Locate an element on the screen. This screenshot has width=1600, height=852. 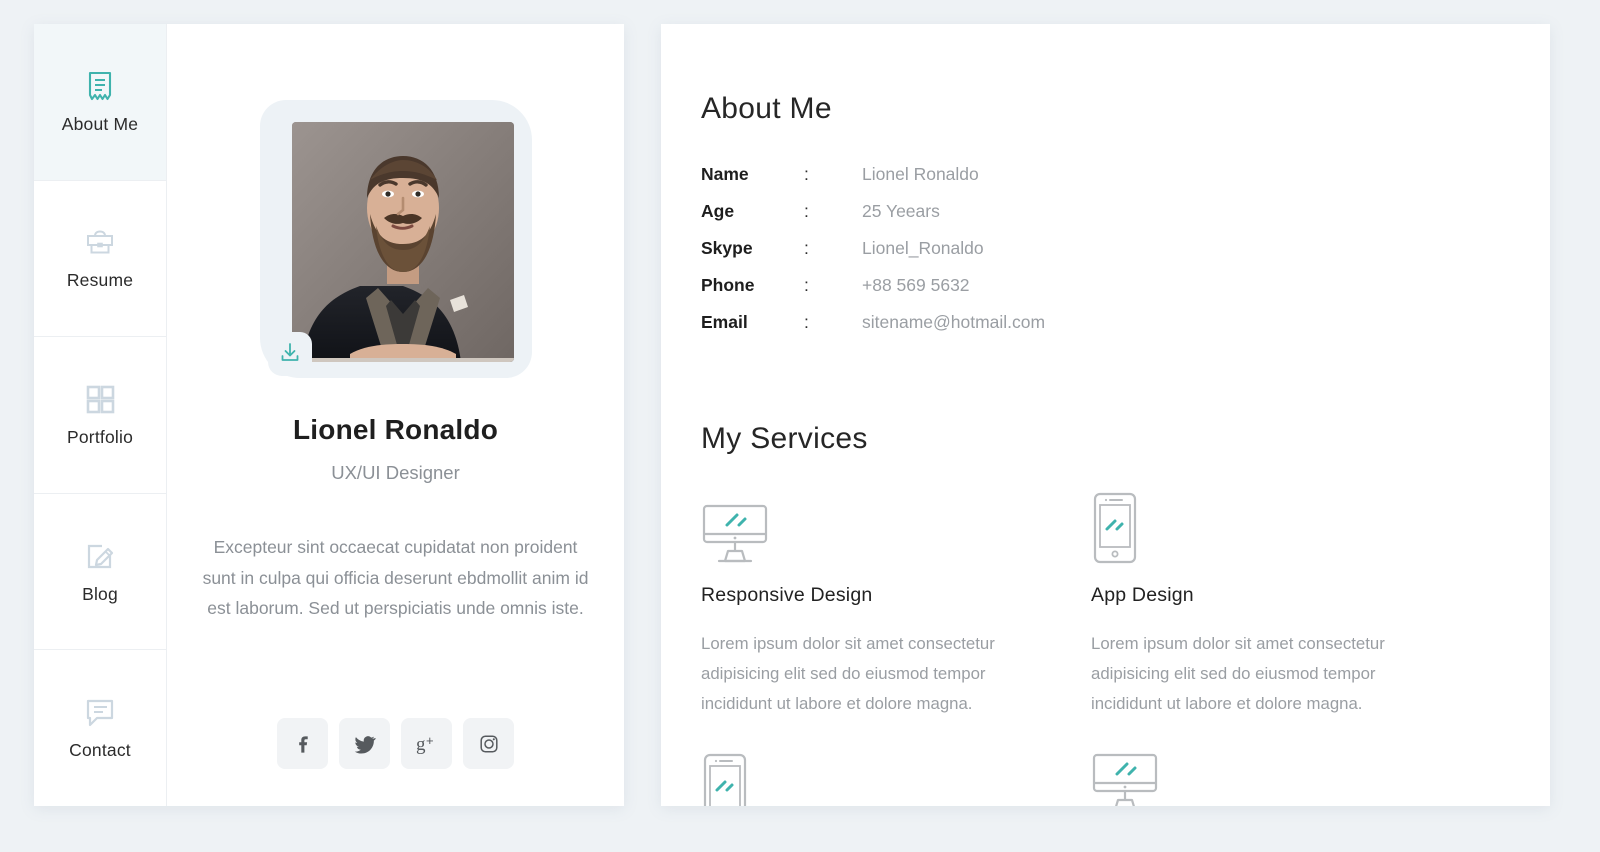
download-cv-button is located at coordinates (289, 354).